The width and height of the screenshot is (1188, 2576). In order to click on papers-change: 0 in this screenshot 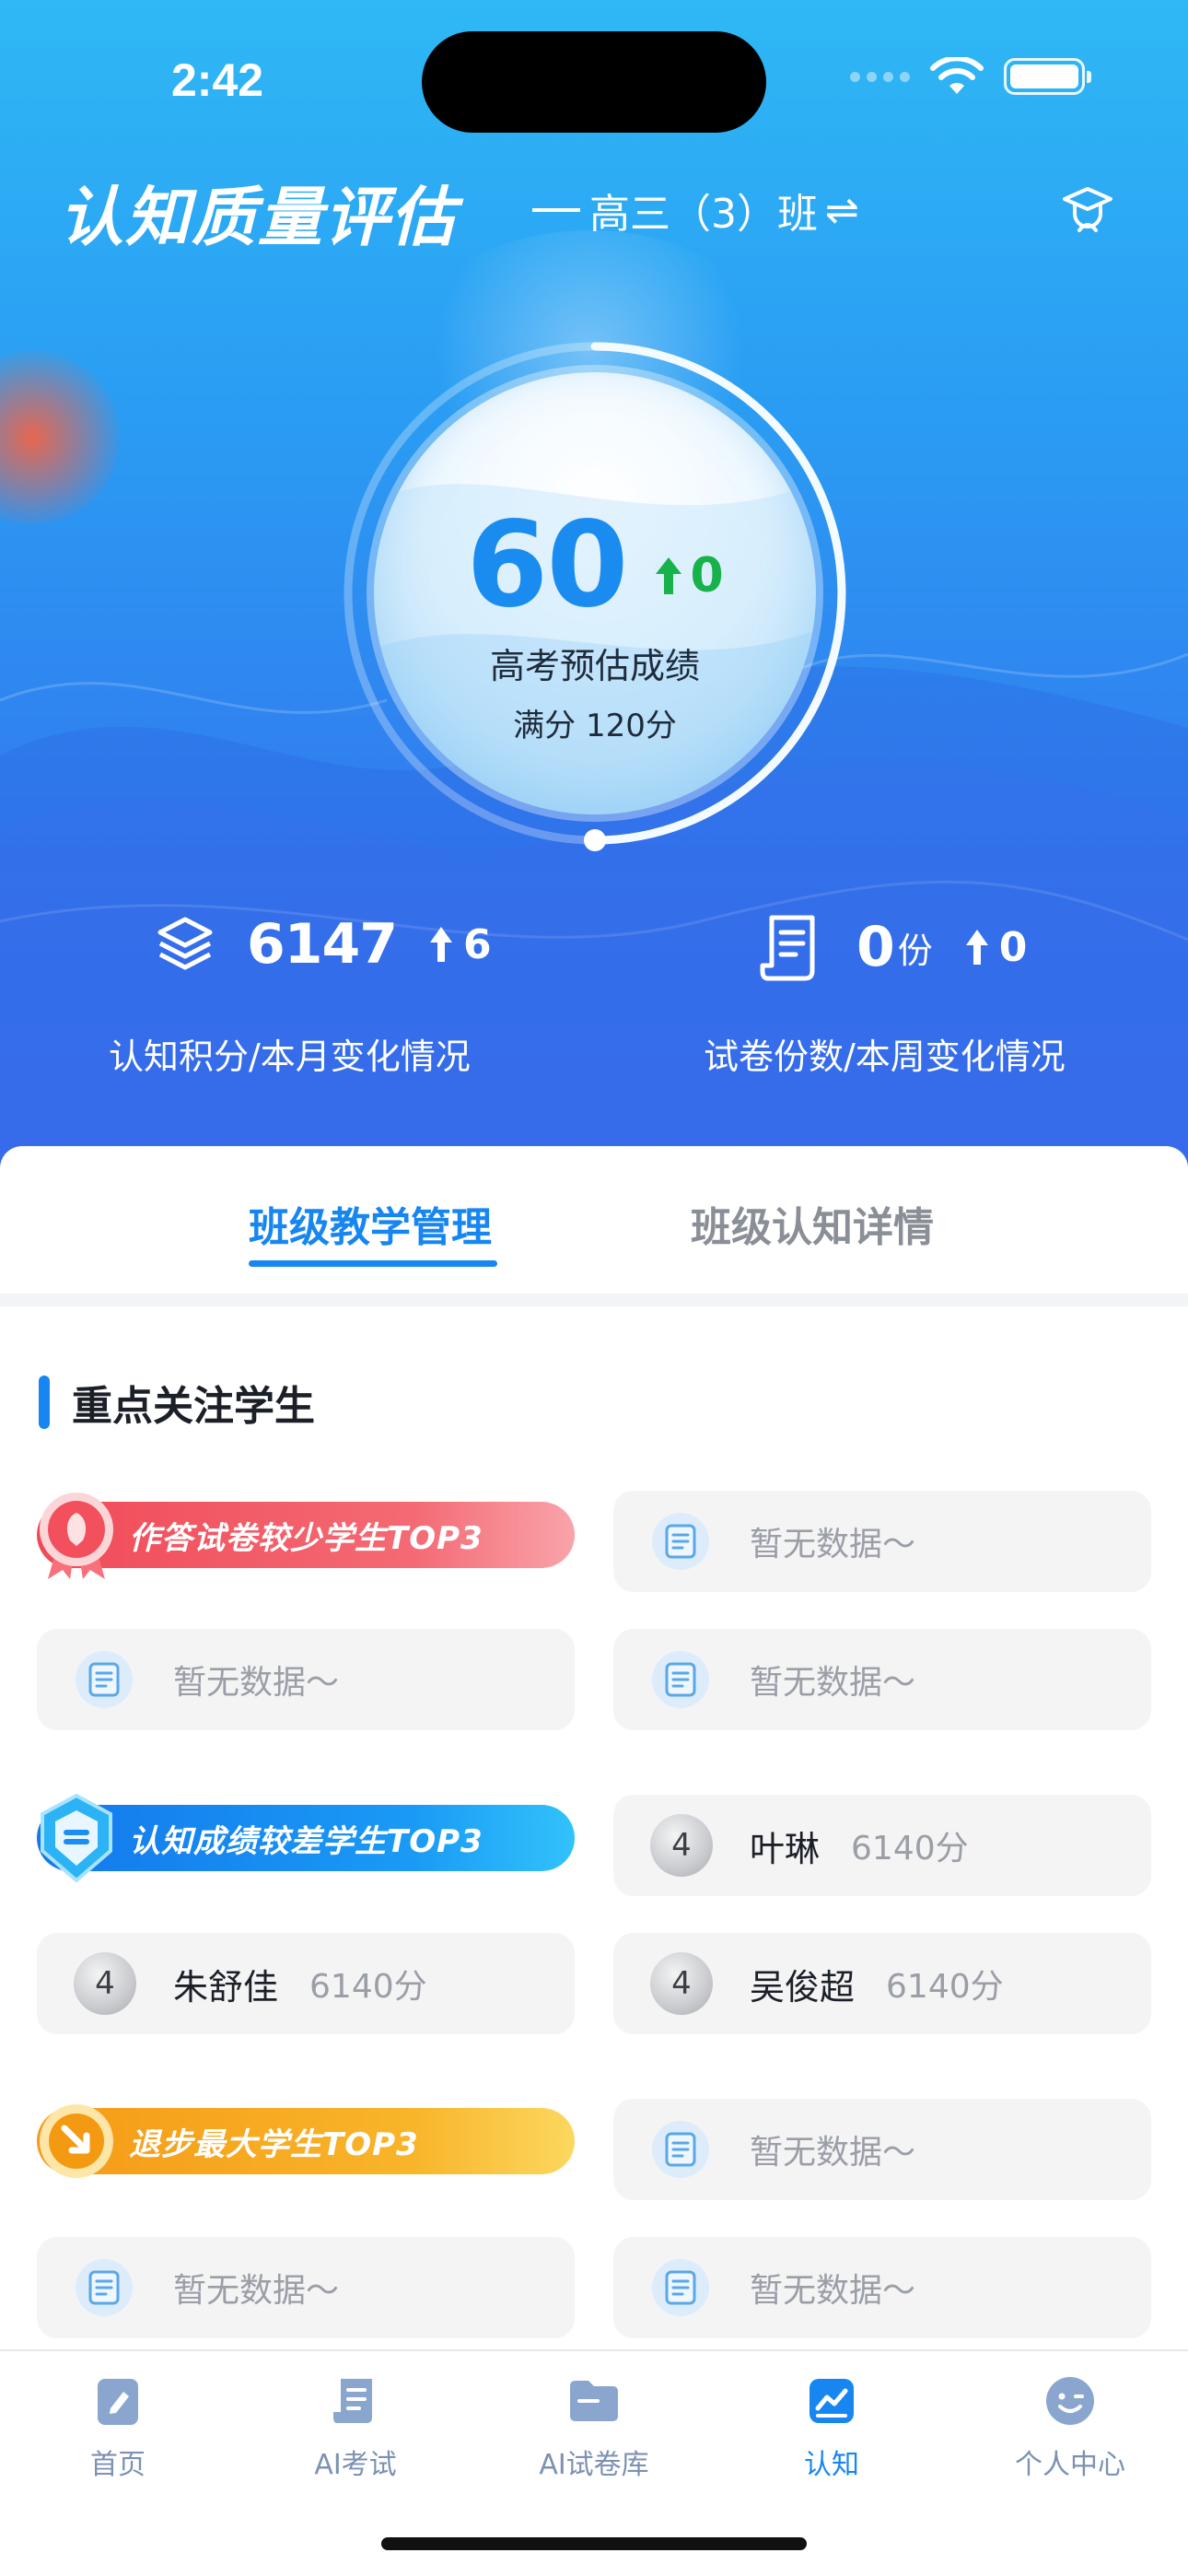, I will do `click(996, 947)`.